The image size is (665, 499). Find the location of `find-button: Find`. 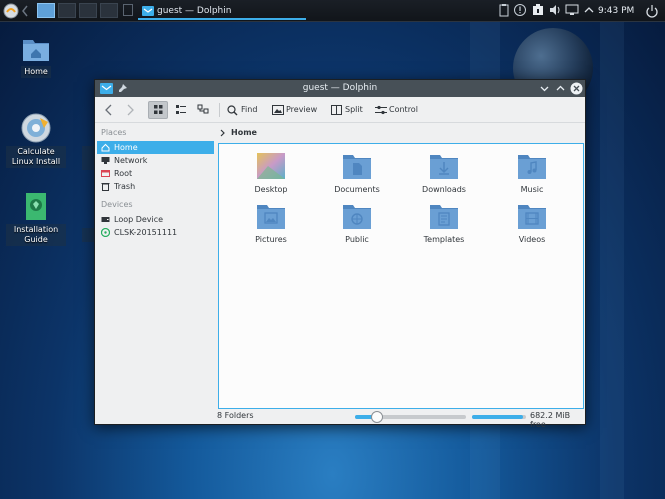

find-button: Find is located at coordinates (241, 110).